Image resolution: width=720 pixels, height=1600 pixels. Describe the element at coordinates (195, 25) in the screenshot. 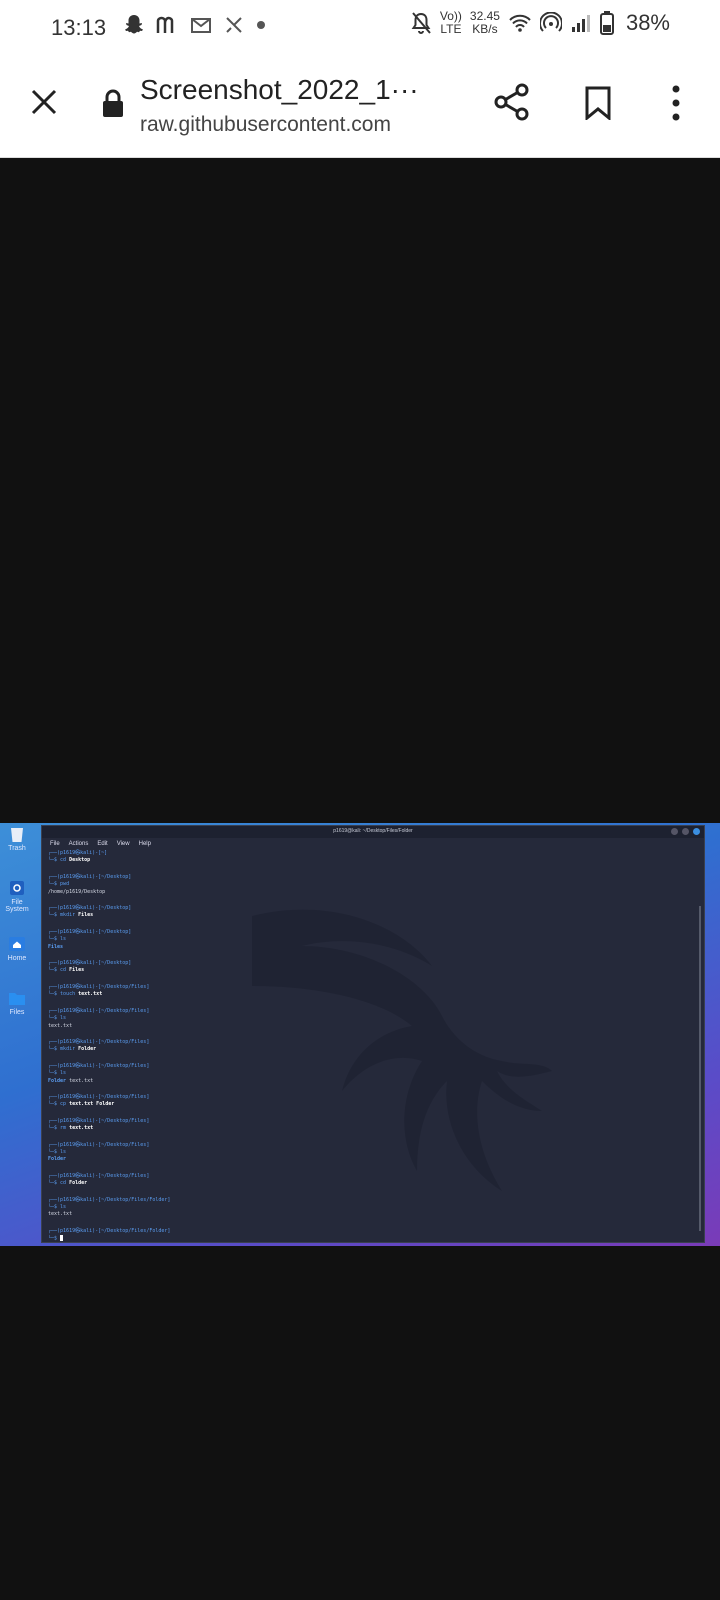

I see `notification-icons` at that location.